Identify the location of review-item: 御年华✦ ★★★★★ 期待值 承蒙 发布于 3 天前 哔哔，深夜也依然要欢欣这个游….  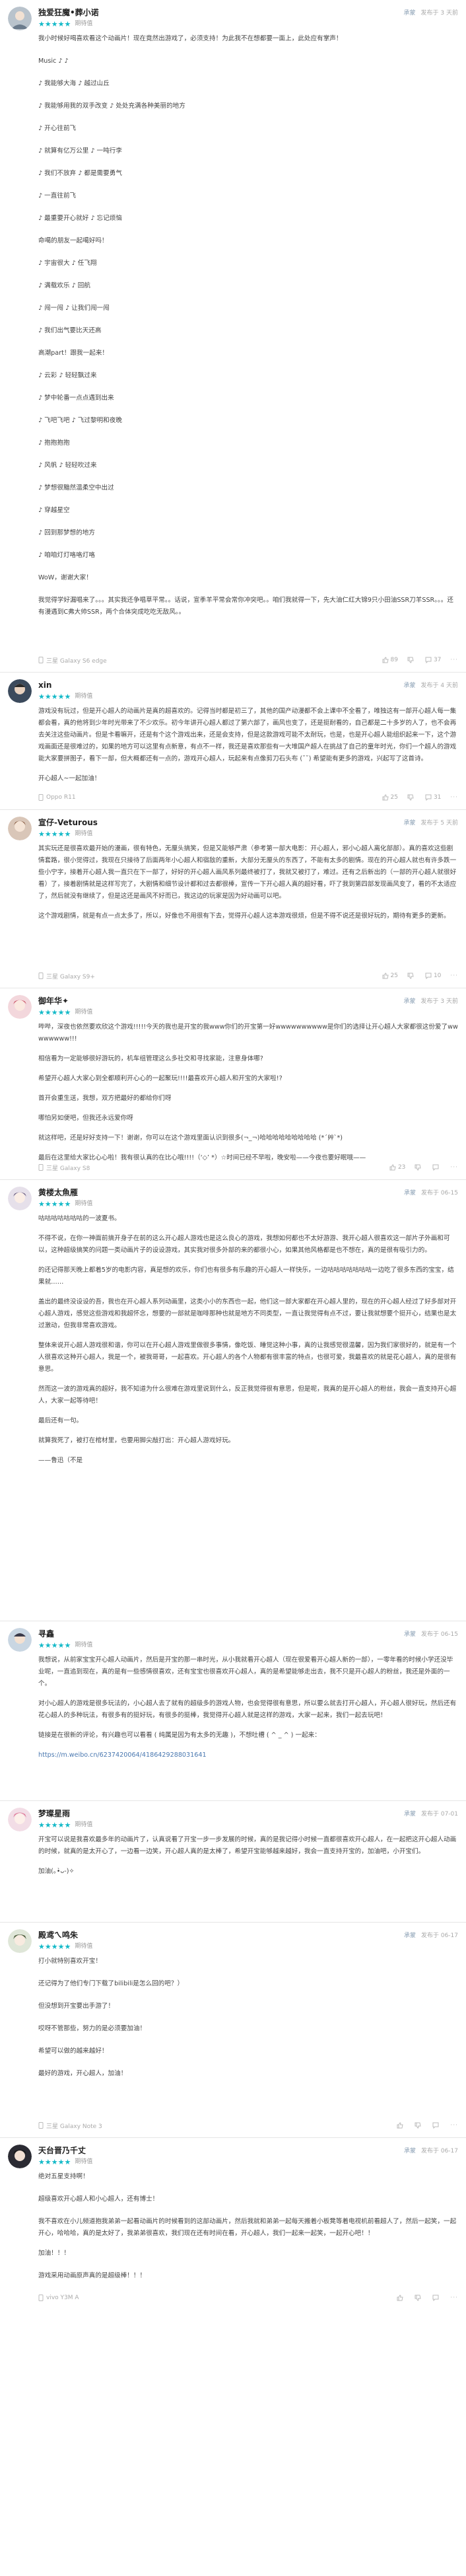
(233, 1084).